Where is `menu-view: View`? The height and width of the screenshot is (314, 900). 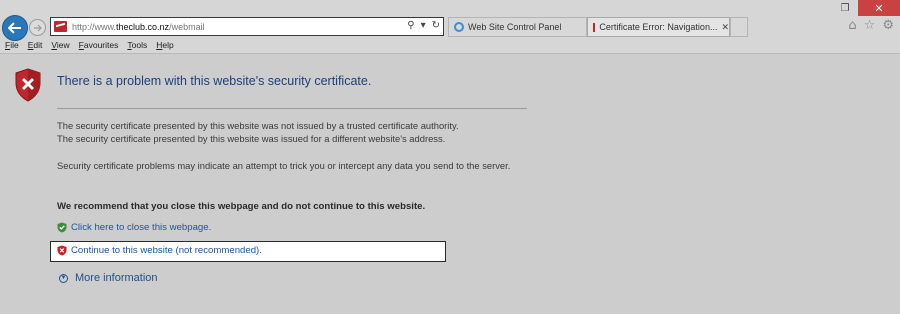
menu-view: View is located at coordinates (60, 46).